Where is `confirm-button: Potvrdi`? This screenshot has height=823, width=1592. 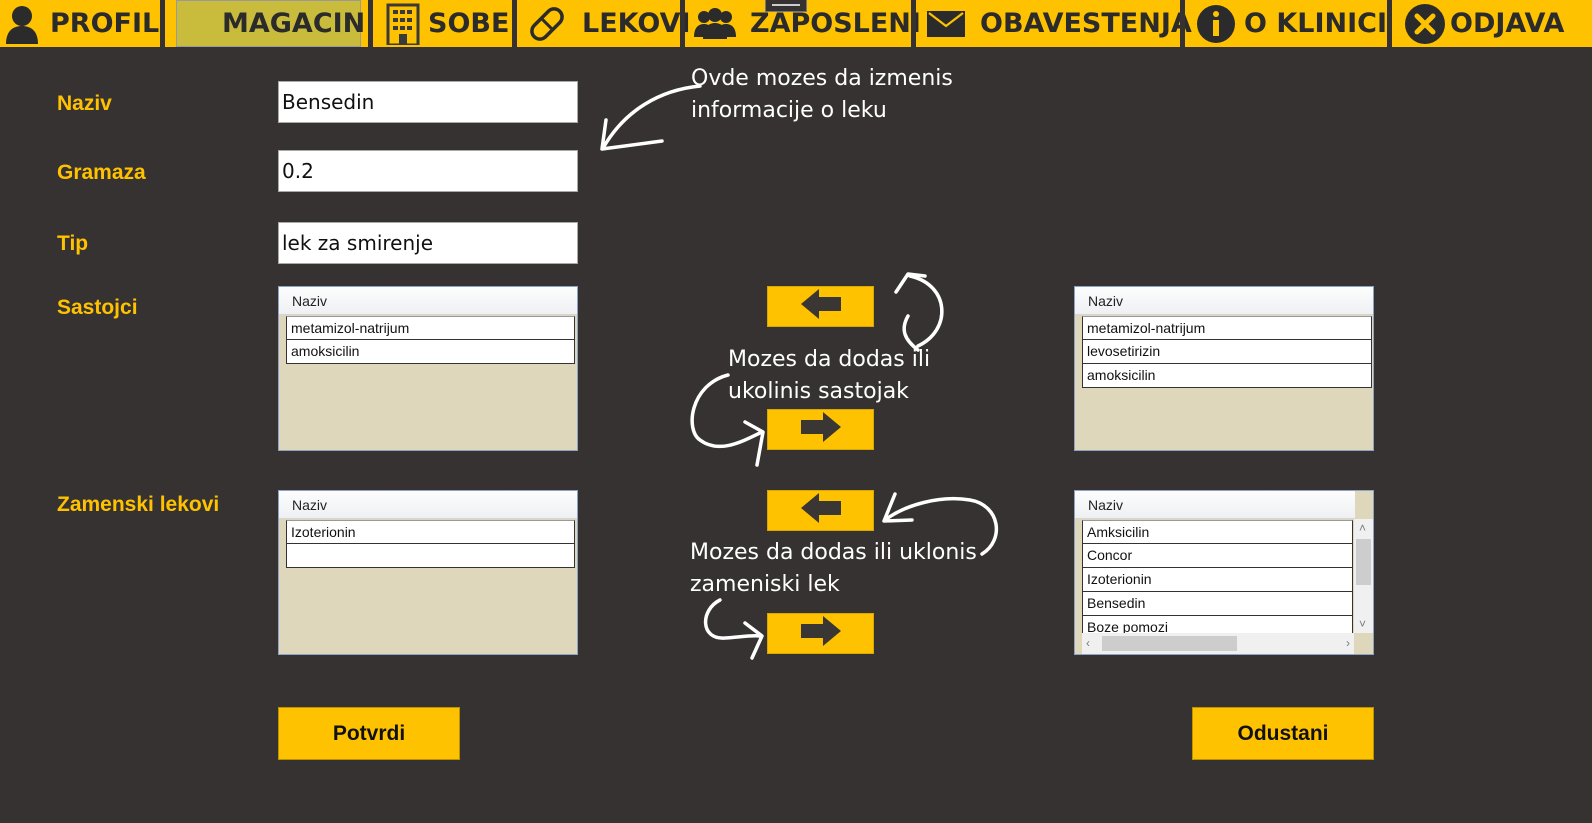 confirm-button: Potvrdi is located at coordinates (369, 733).